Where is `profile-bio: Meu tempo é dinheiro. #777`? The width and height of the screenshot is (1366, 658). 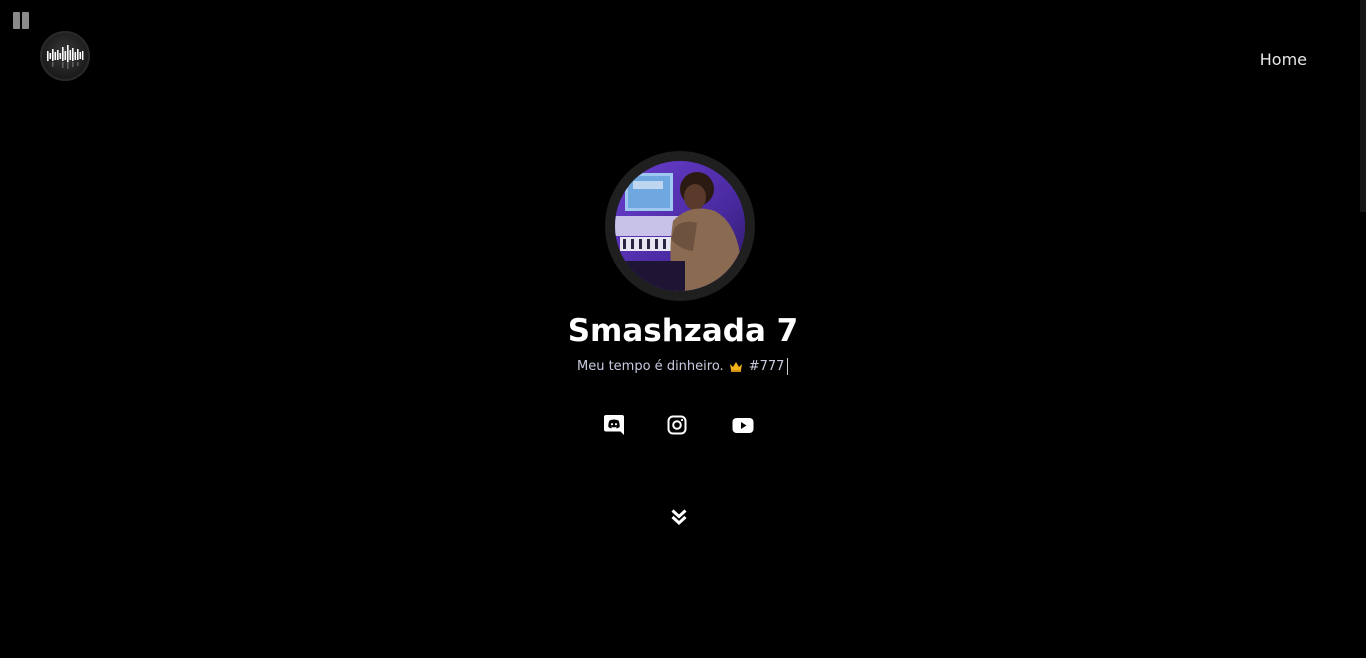
profile-bio: Meu tempo é dinheiro. #777 is located at coordinates (683, 366).